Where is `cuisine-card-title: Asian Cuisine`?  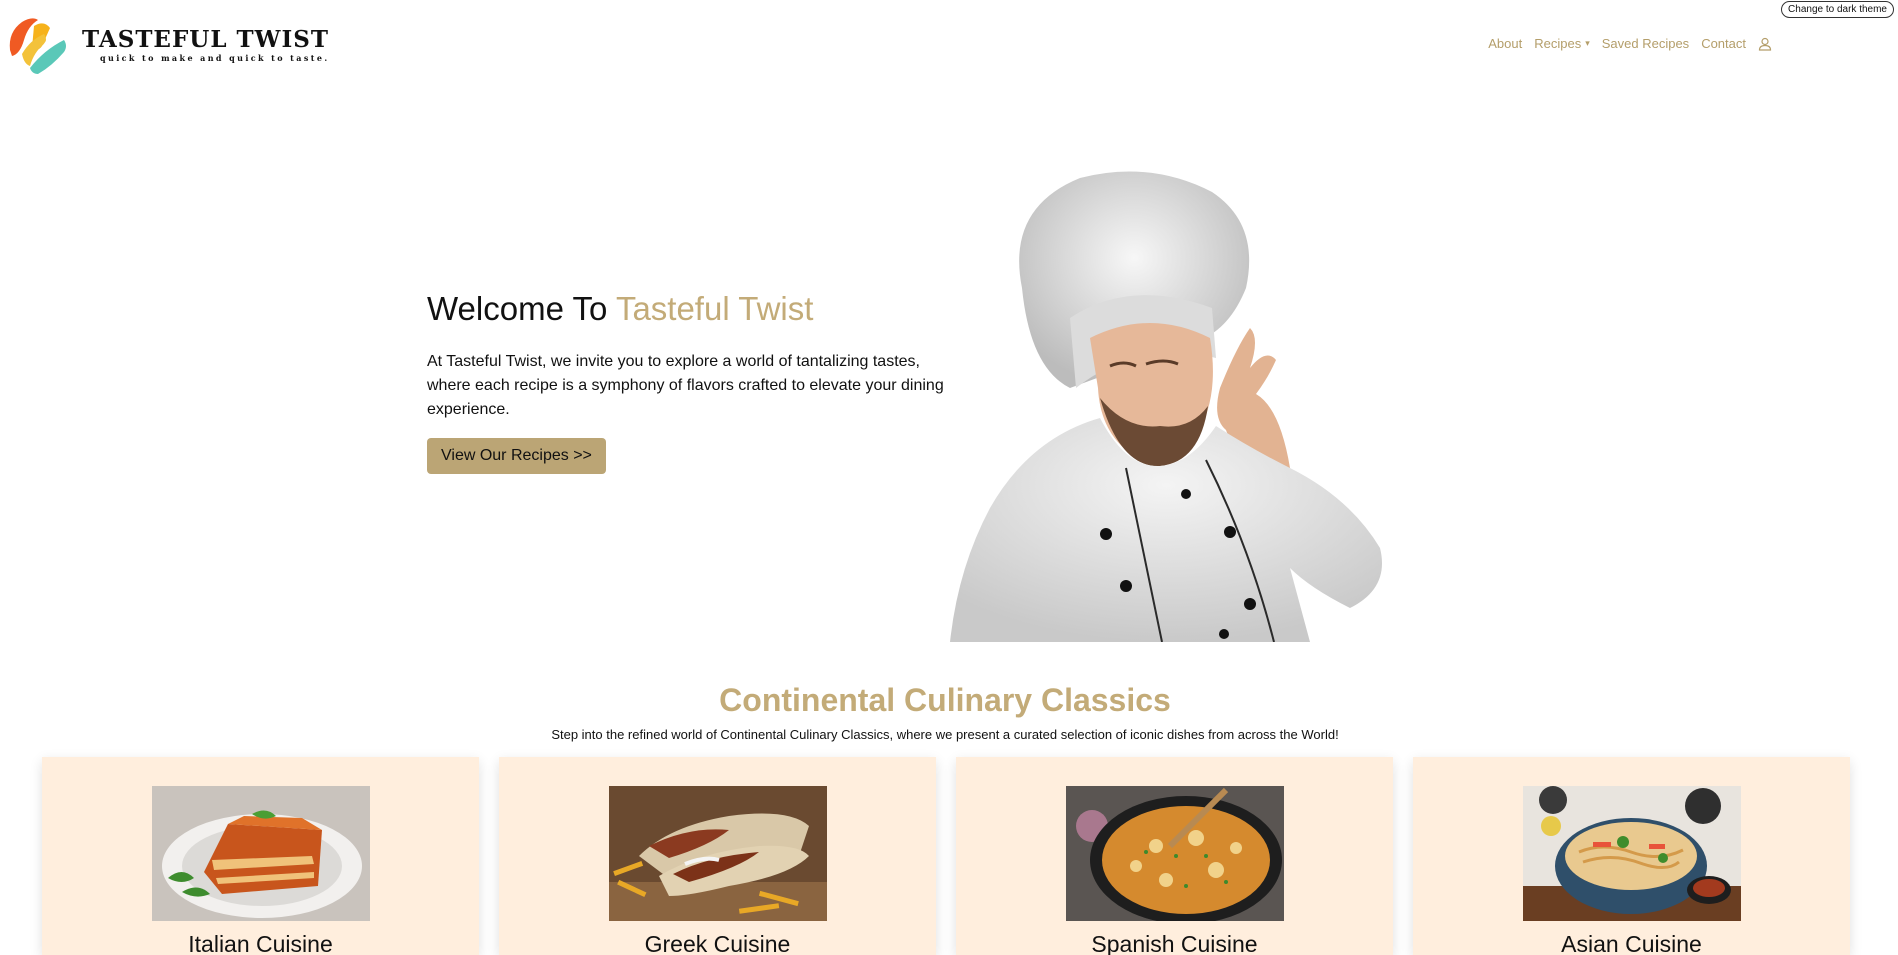 cuisine-card-title: Asian Cuisine is located at coordinates (1631, 943).